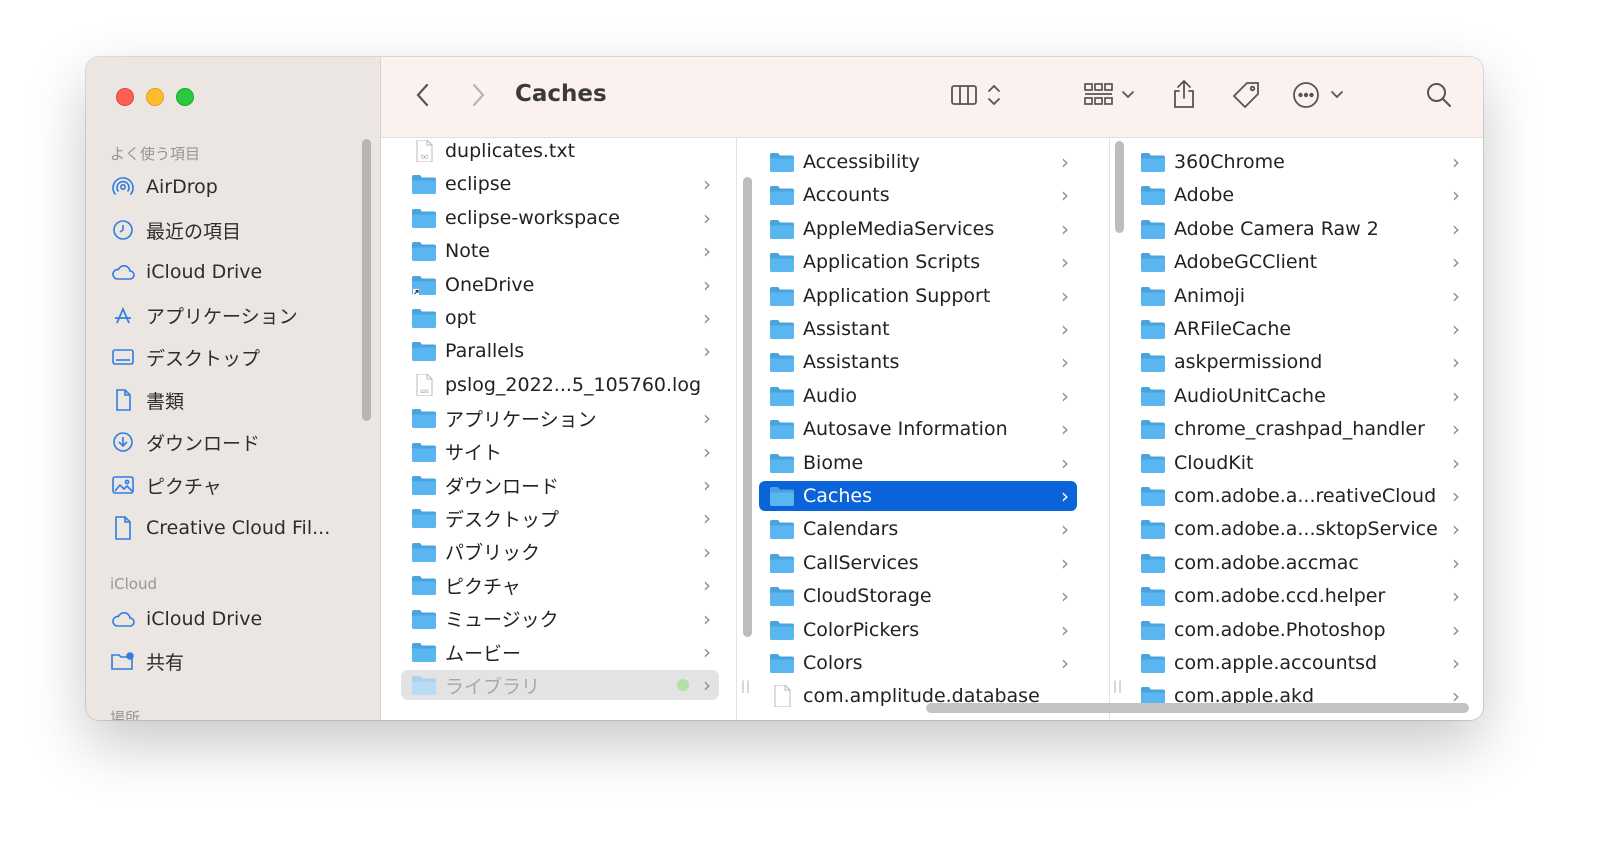 The height and width of the screenshot is (850, 1600). I want to click on search-button, so click(1439, 97).